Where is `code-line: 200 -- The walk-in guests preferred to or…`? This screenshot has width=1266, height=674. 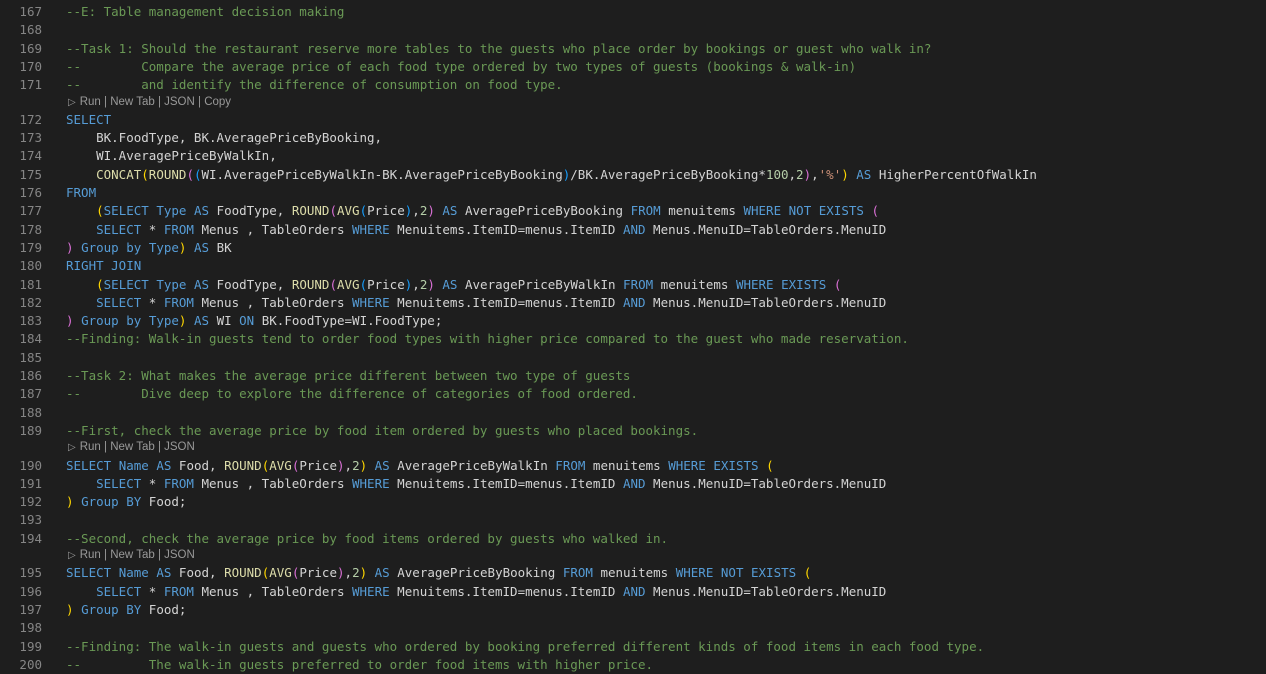 code-line: 200 -- The walk-in guests preferred to or… is located at coordinates (633, 665).